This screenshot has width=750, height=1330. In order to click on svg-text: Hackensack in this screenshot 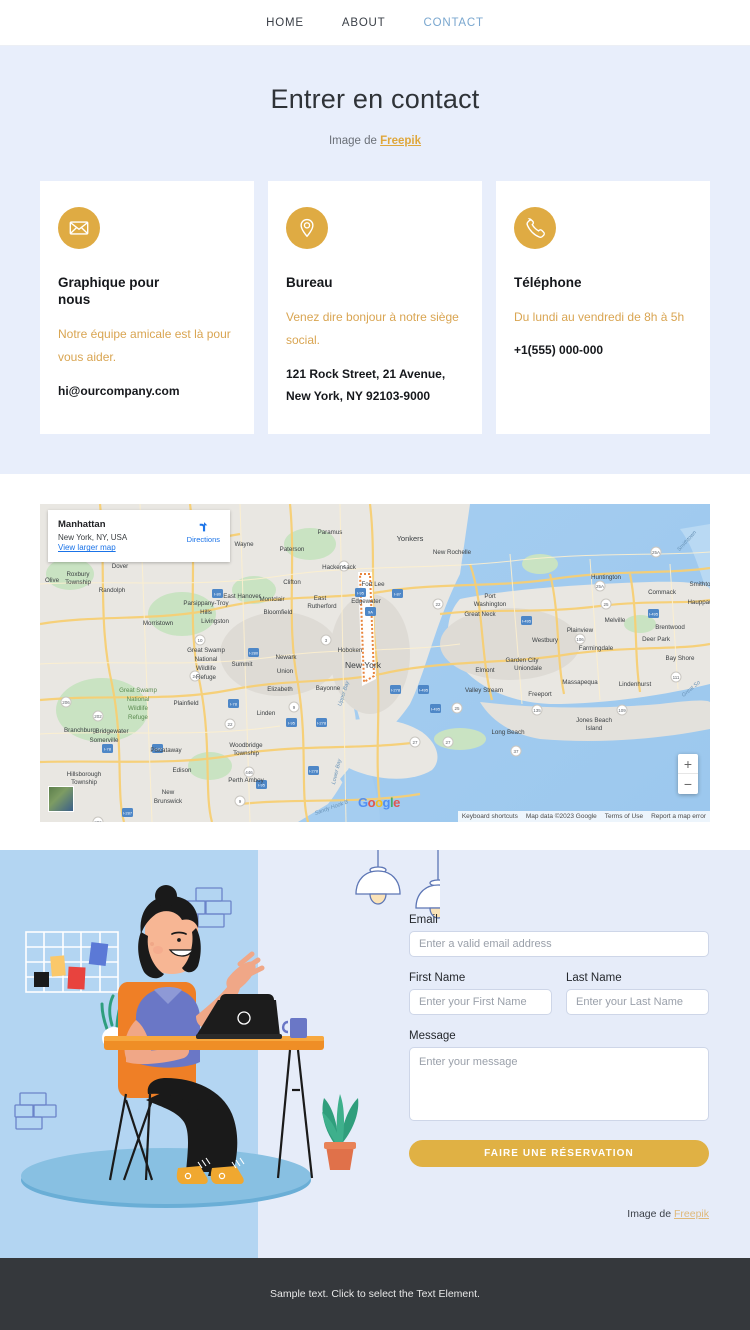, I will do `click(339, 567)`.